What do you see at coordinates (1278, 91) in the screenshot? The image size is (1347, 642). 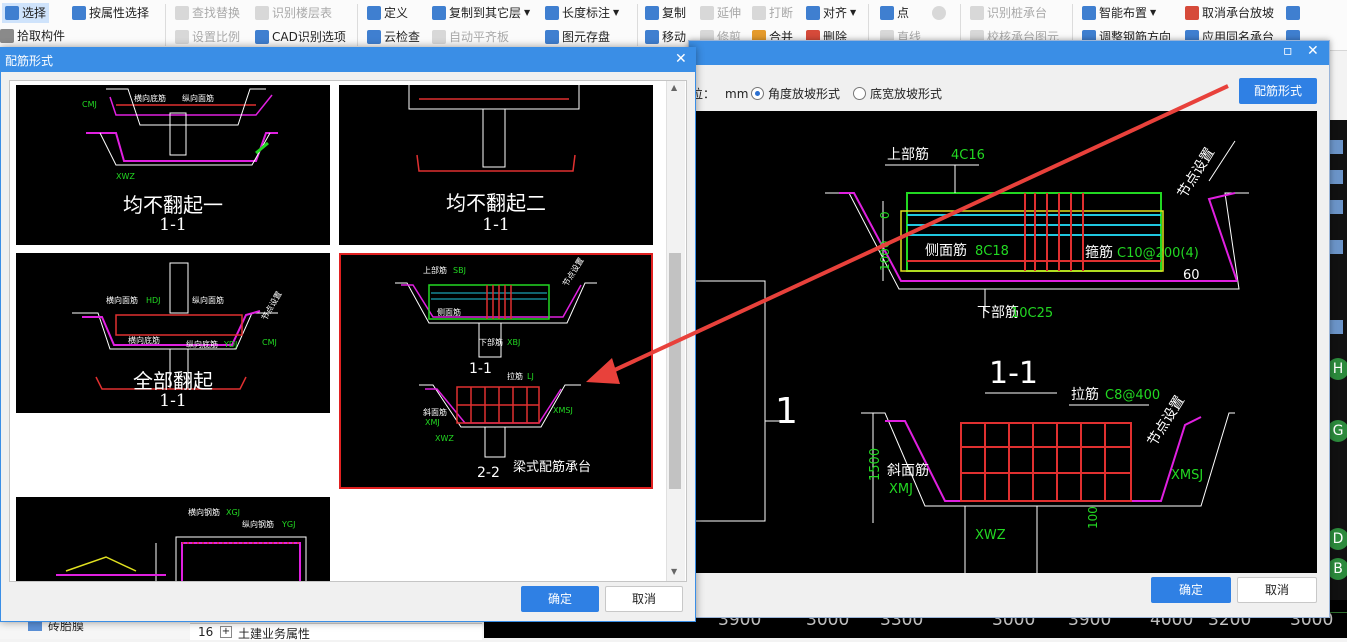 I see `rebar-form-button: 配筋形式` at bounding box center [1278, 91].